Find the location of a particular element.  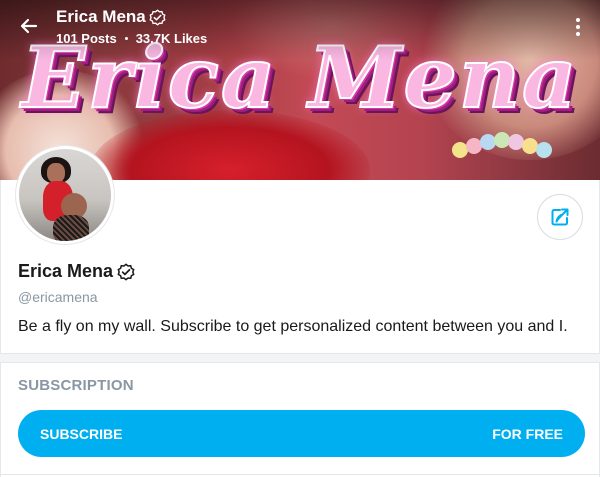

header-name: Erica Mena is located at coordinates (111, 17).